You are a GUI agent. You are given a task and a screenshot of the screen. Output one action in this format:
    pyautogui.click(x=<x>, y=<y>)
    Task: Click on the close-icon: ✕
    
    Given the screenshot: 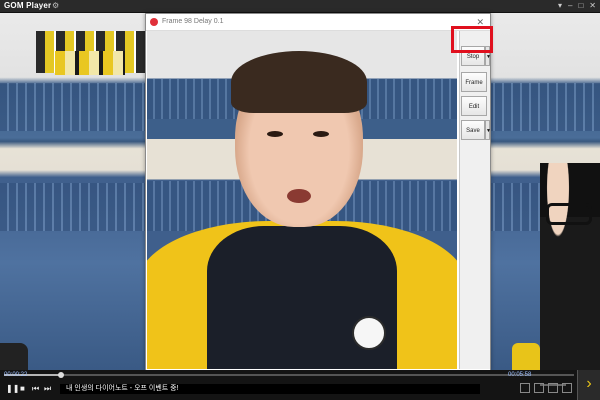 What is the action you would take?
    pyautogui.click(x=592, y=6)
    